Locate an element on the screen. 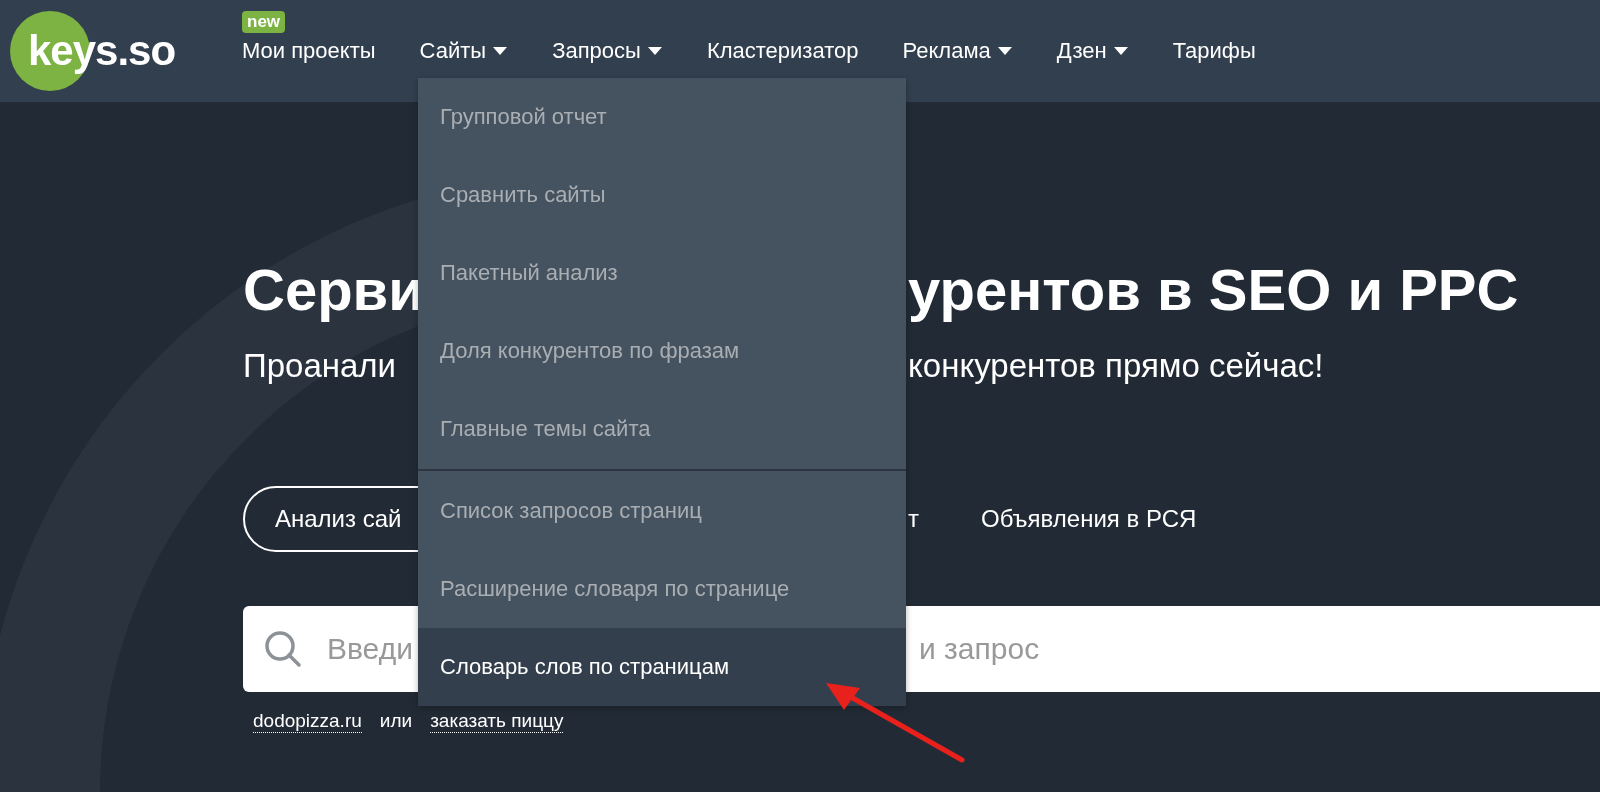  search-hint: и запрос is located at coordinates (979, 649).